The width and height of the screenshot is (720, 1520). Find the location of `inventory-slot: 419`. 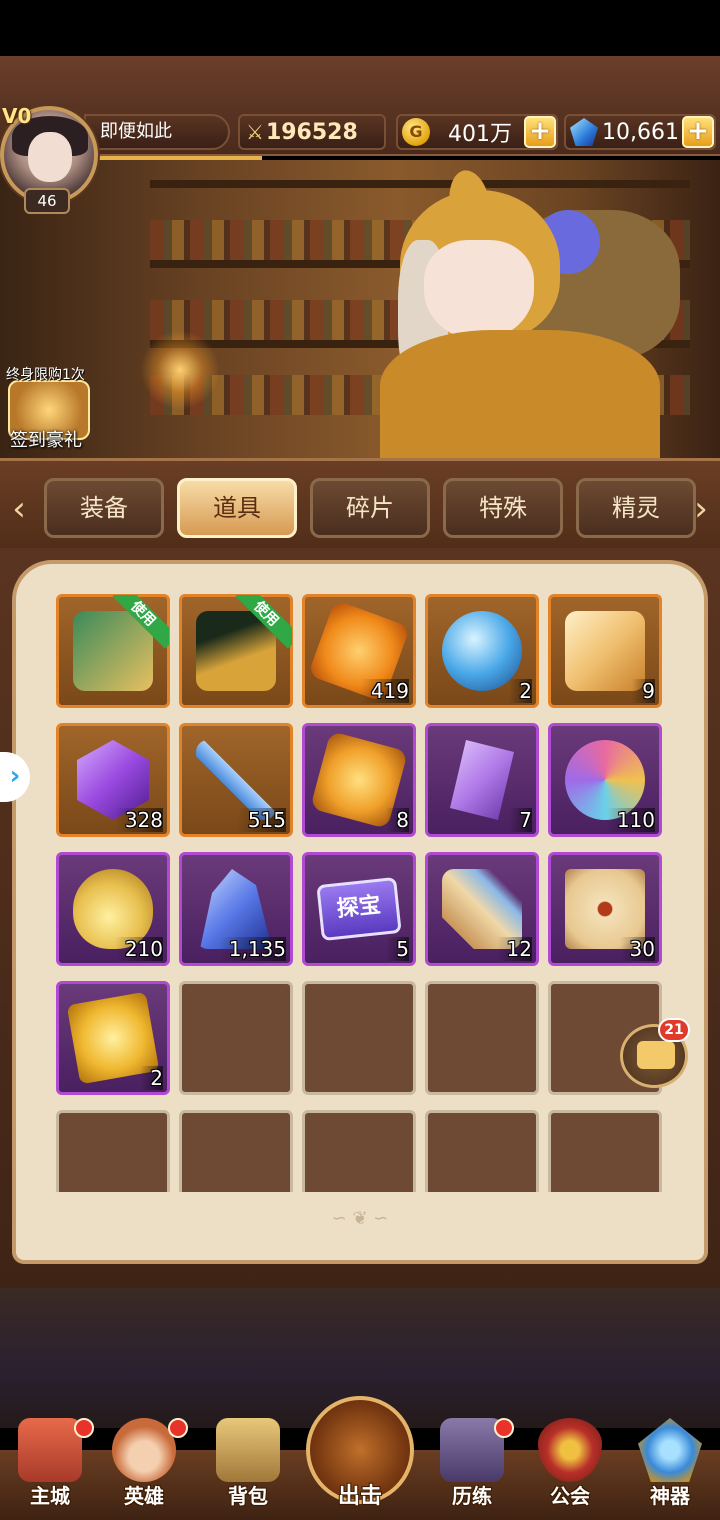

inventory-slot: 419 is located at coordinates (359, 651).